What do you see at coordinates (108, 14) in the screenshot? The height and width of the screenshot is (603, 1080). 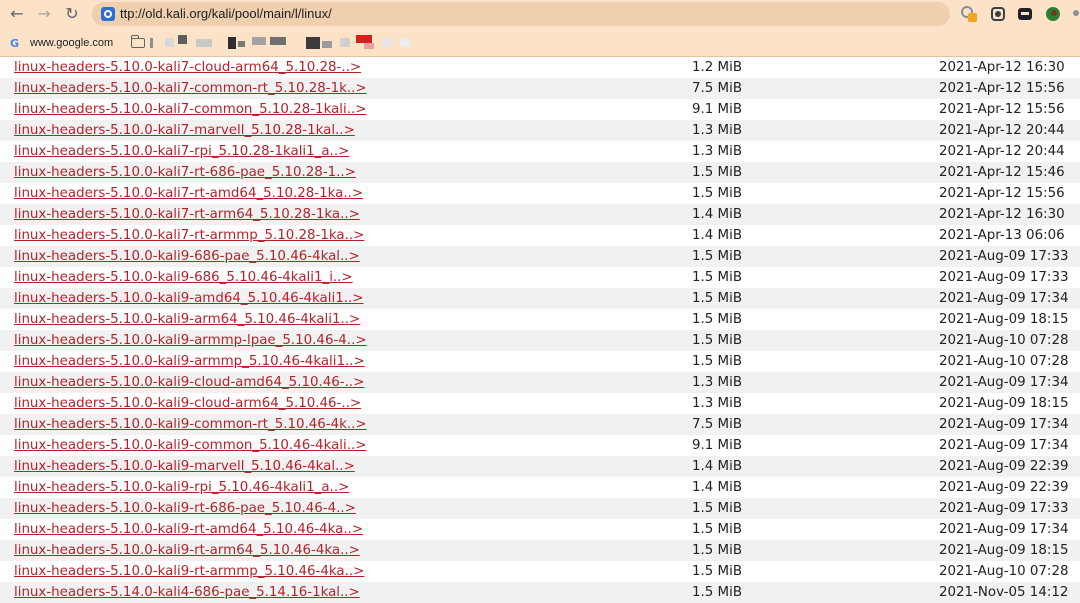 I see `site-favicon-icon` at bounding box center [108, 14].